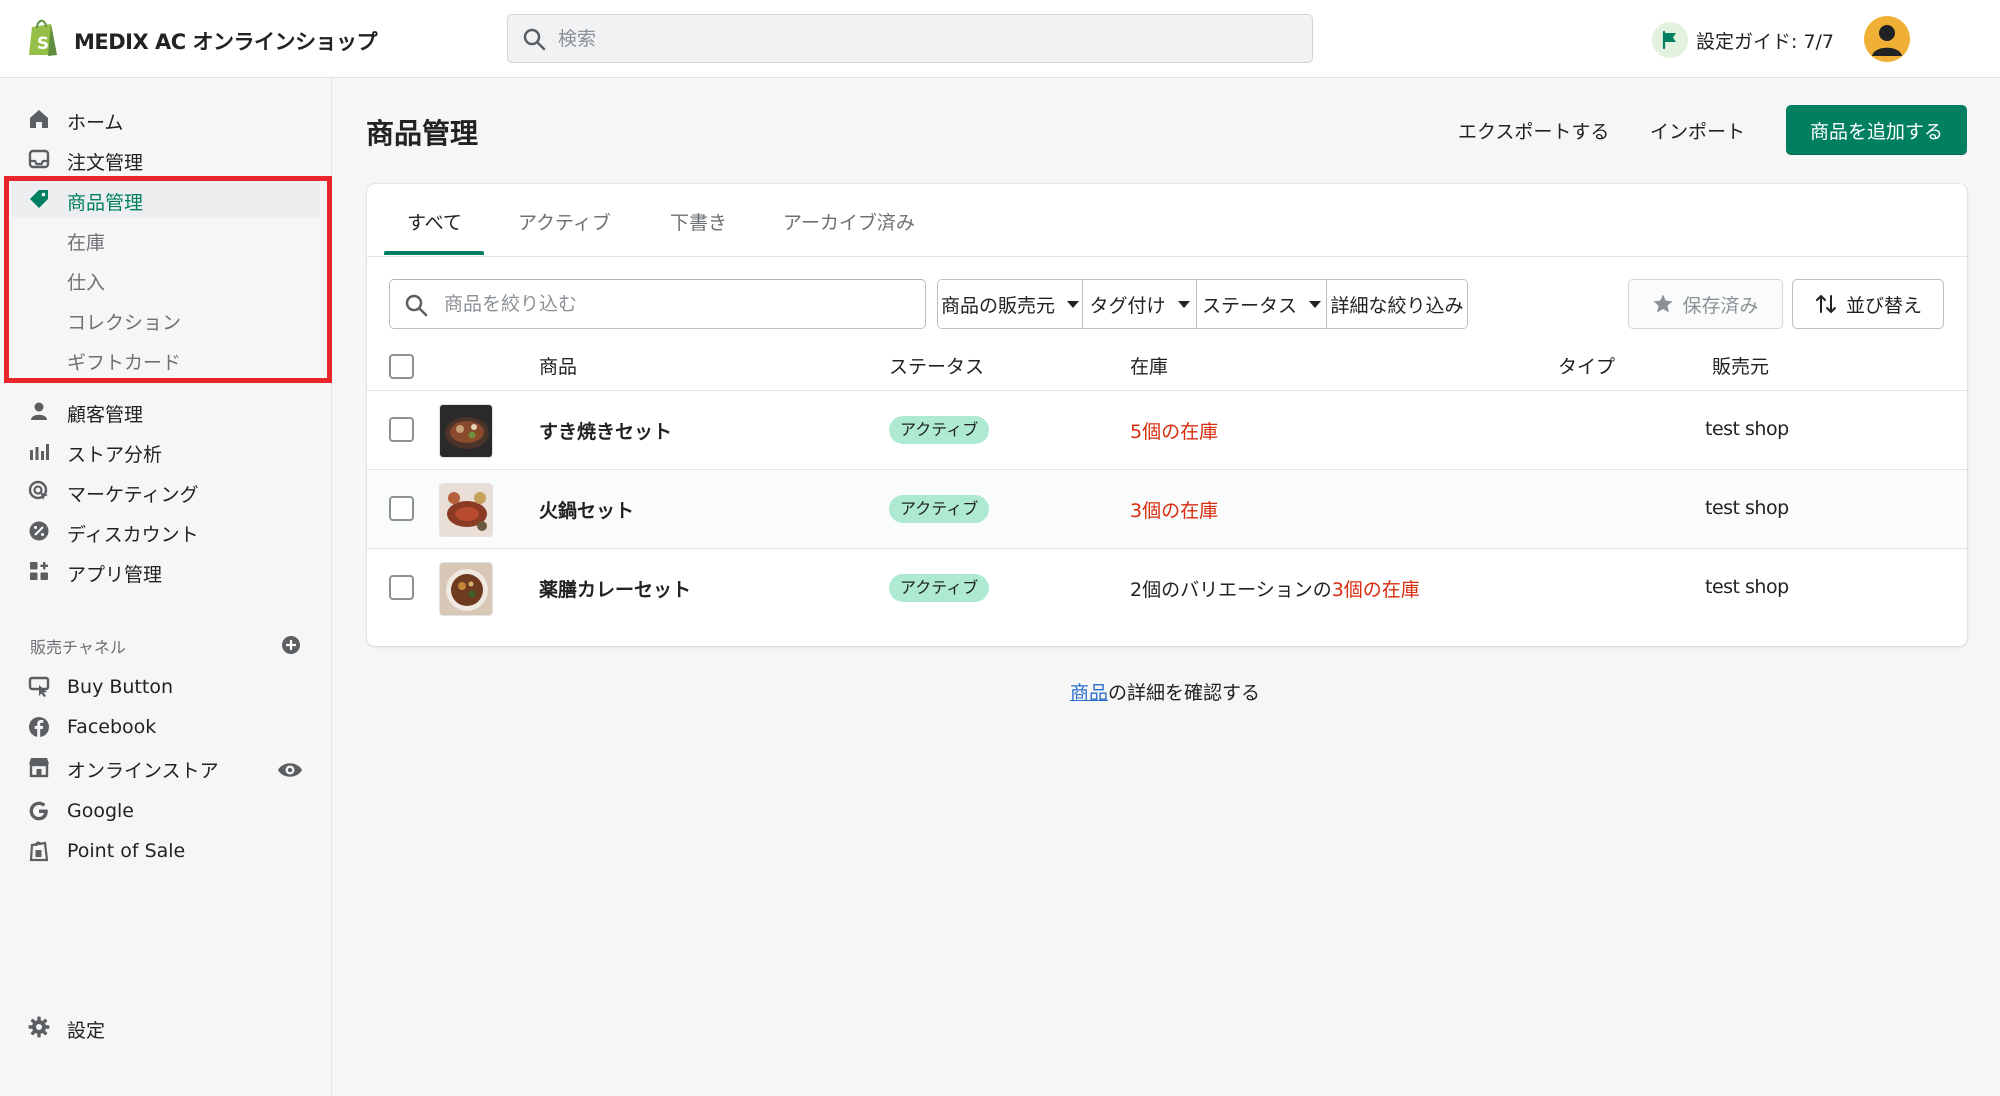  What do you see at coordinates (1586, 365) in the screenshot?
I see `column-header-type: タイプ` at bounding box center [1586, 365].